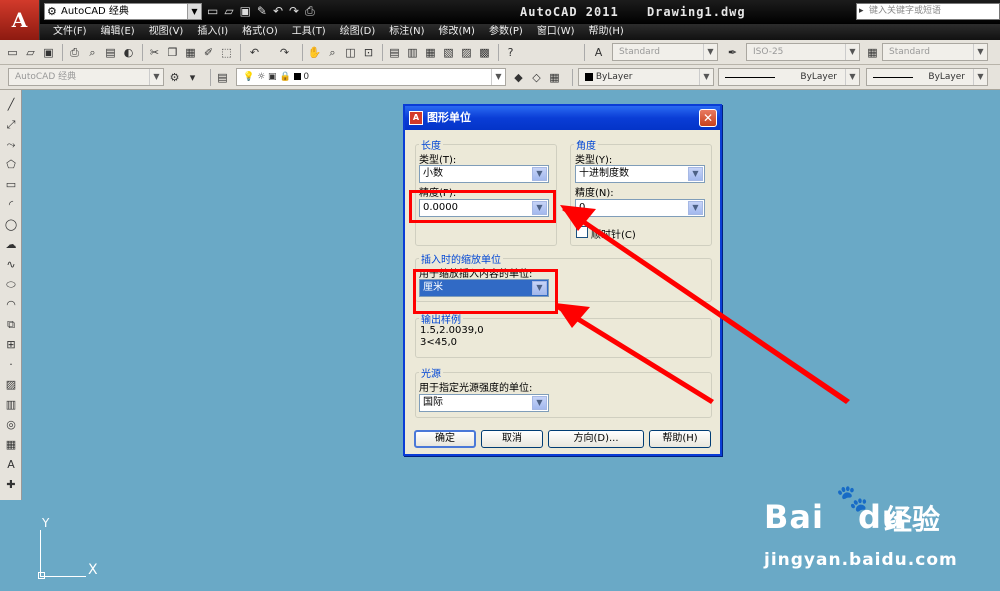 The image size is (1000, 591). I want to click on arc-icon: ◜, so click(11, 205).